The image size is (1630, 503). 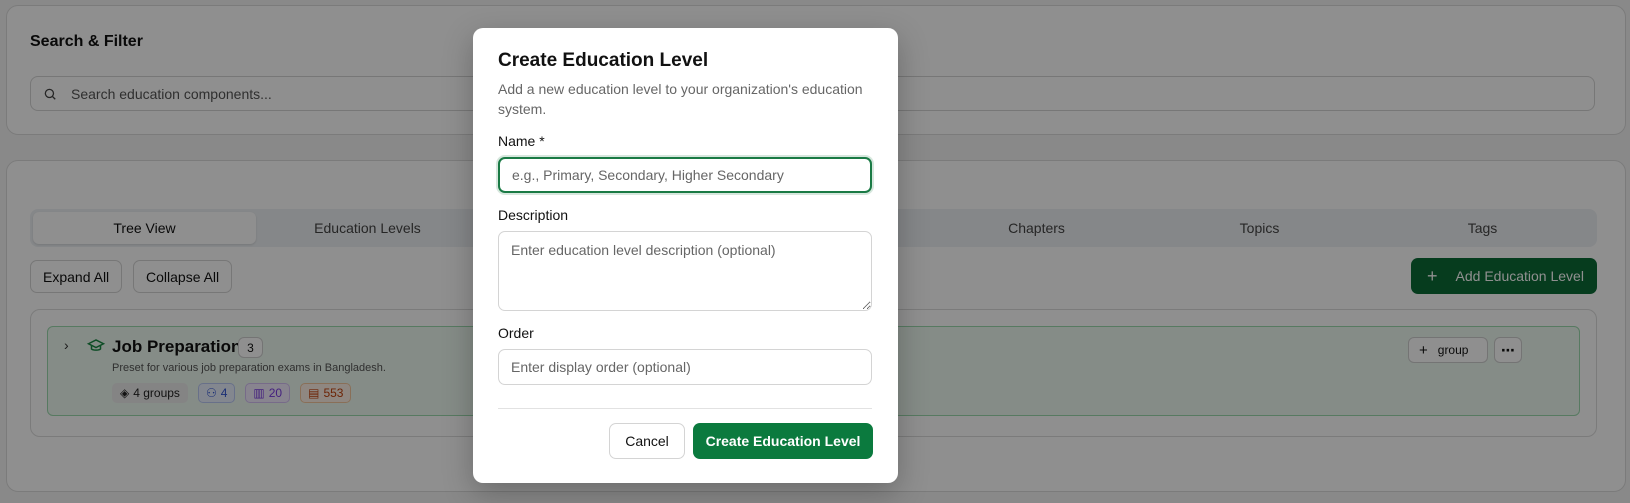 I want to click on order-input, so click(x=685, y=367).